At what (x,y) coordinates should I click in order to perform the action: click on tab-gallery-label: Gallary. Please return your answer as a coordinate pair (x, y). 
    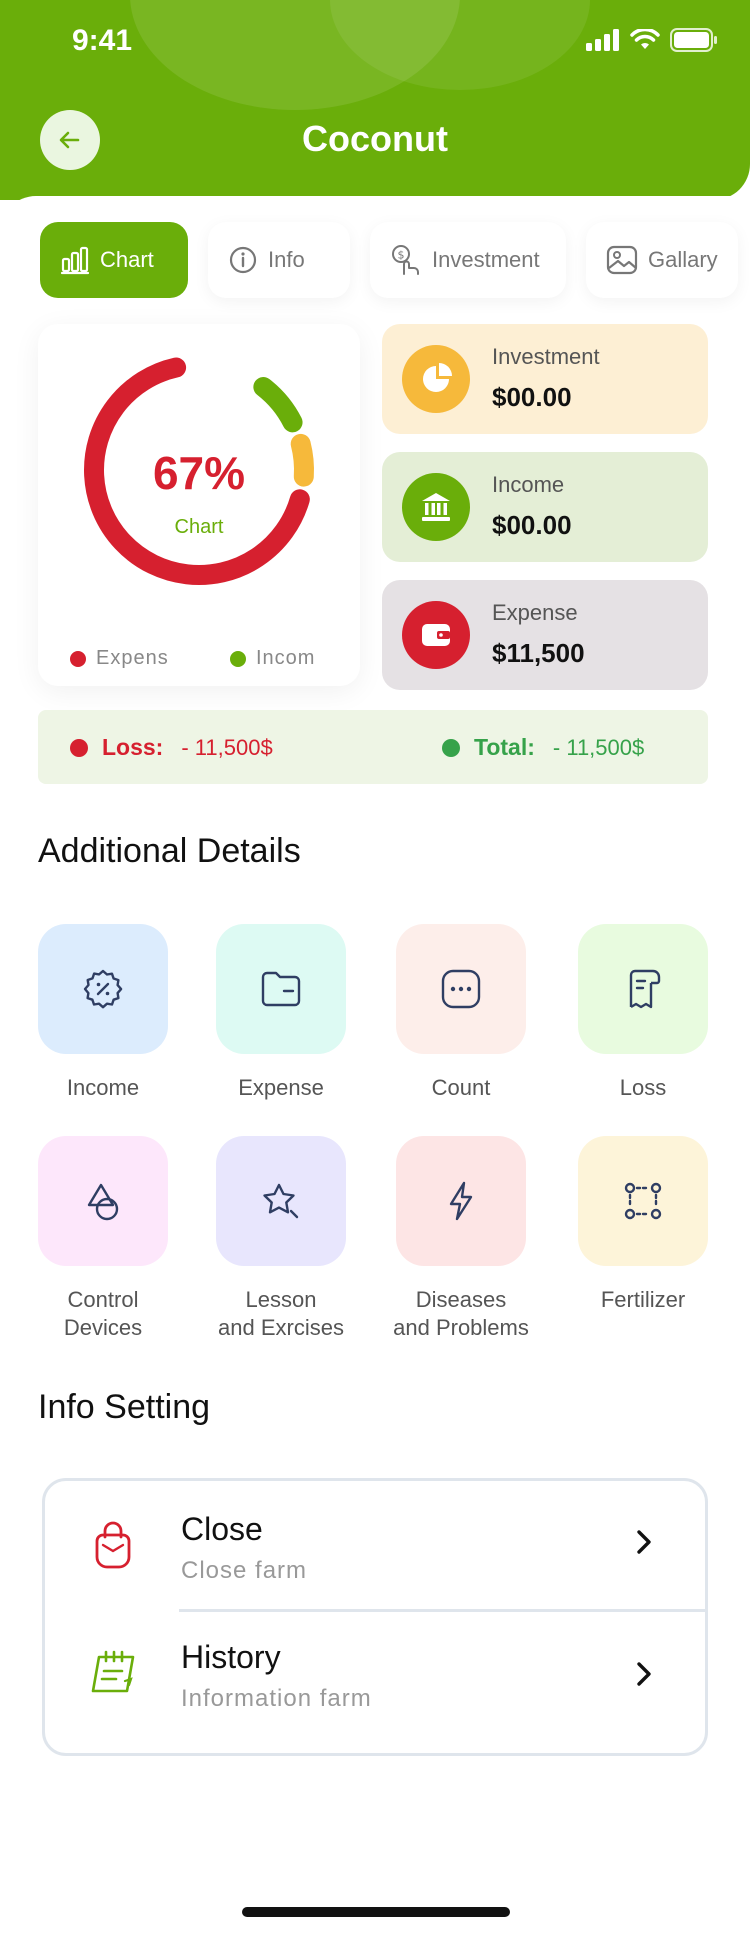
    Looking at the image, I should click on (683, 259).